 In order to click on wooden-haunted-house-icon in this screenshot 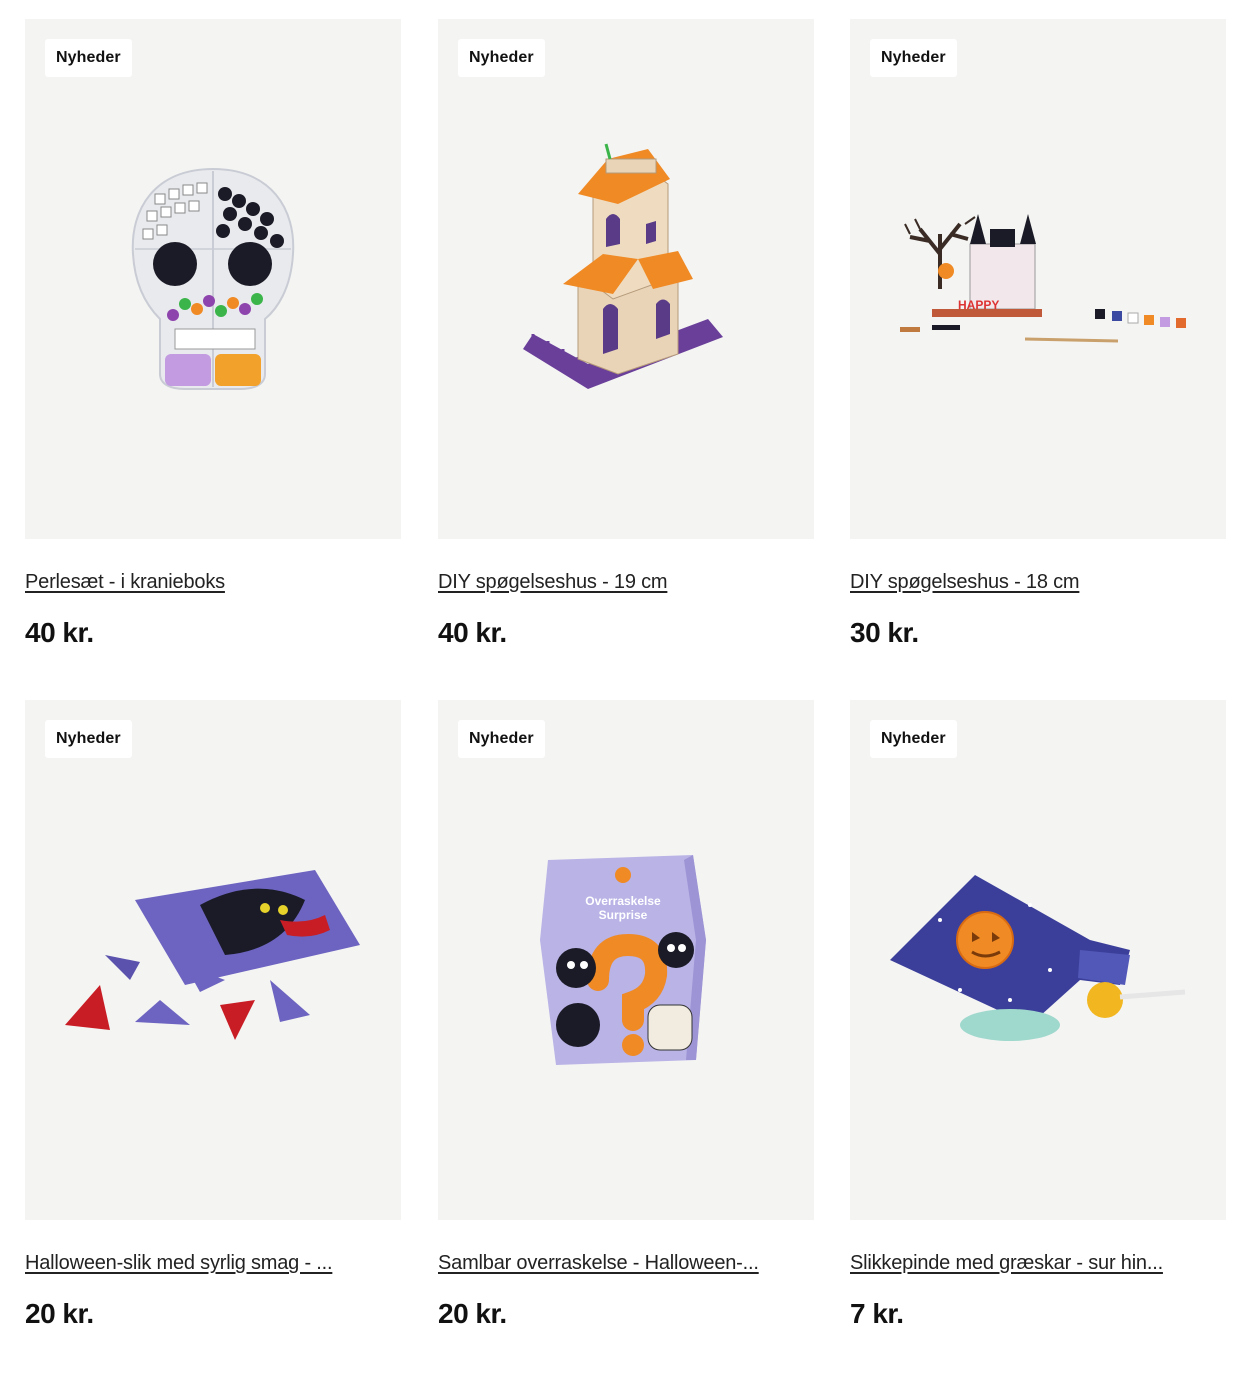, I will do `click(623, 266)`.